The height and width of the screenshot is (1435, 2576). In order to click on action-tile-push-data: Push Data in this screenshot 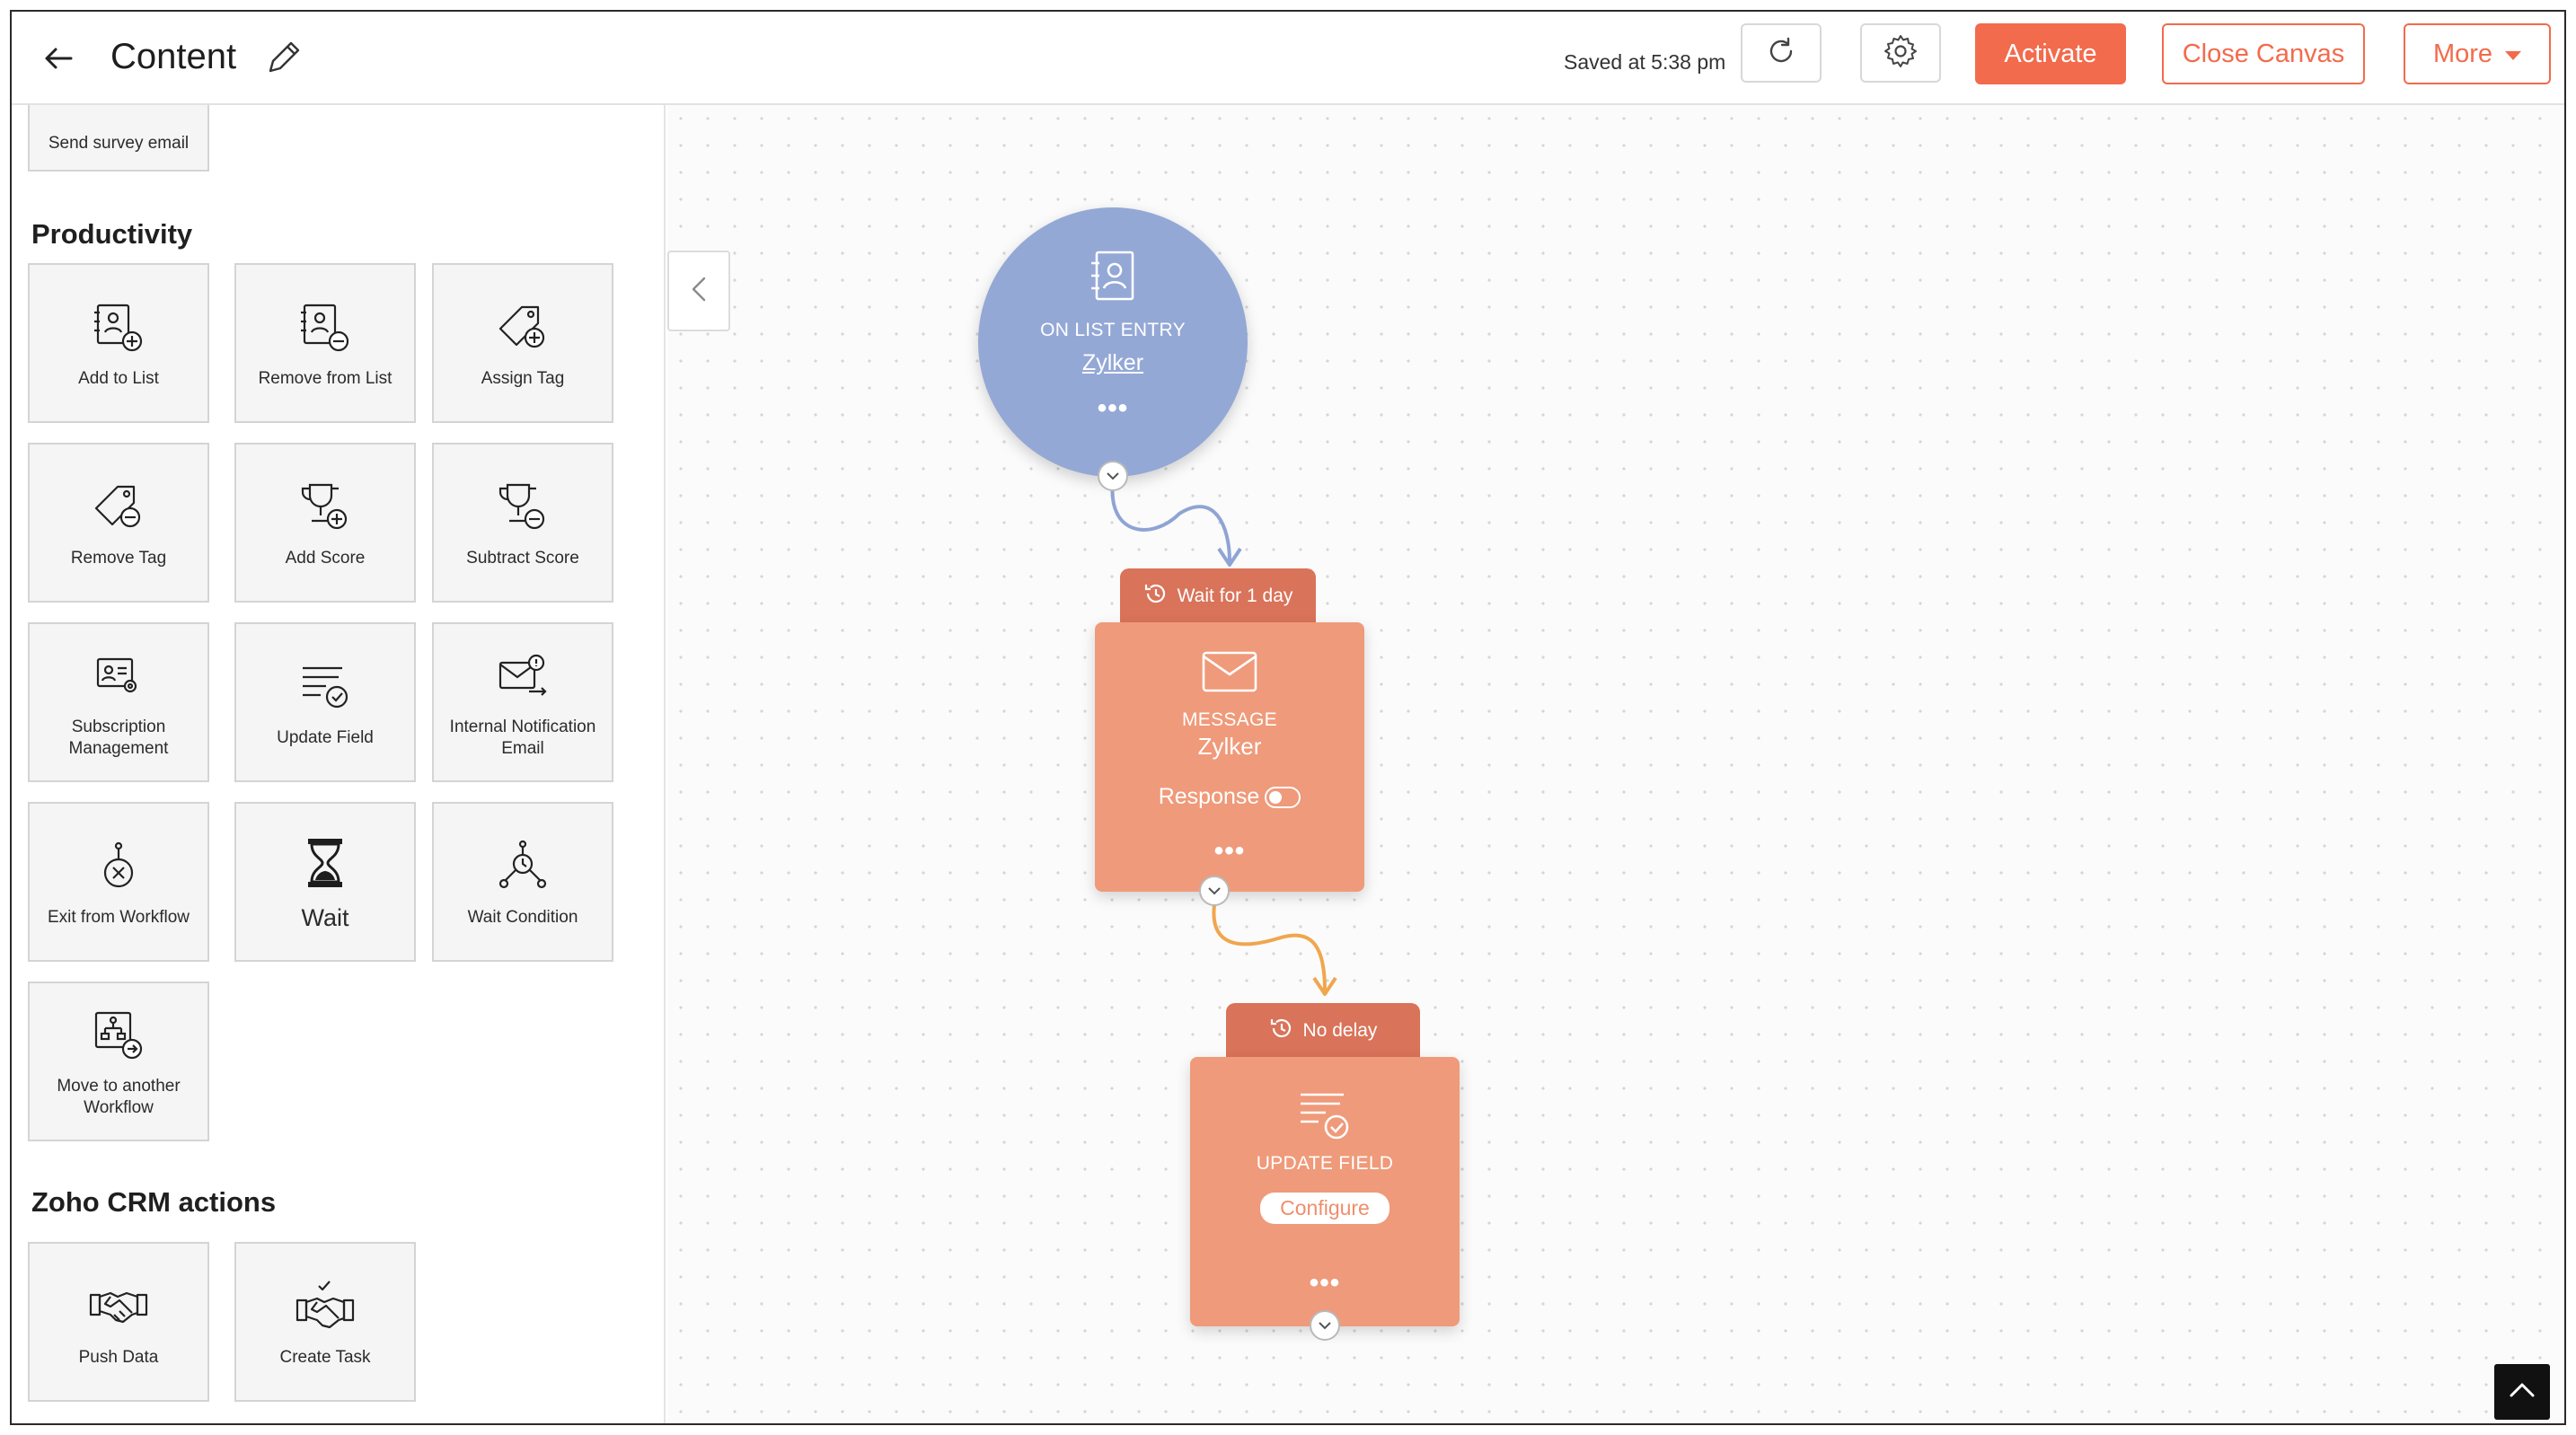, I will do `click(118, 1322)`.